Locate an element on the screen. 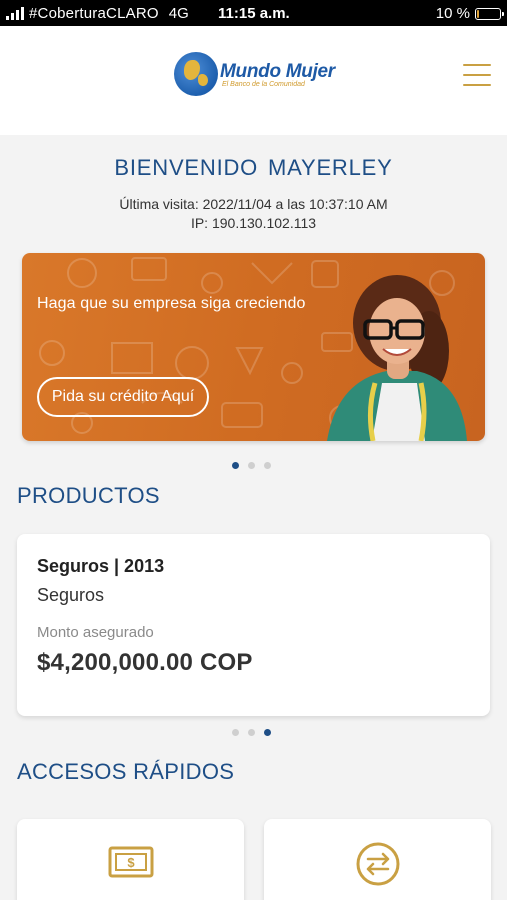 This screenshot has width=507, height=900. products-section-title: PRODUCTOS is located at coordinates (88, 495).